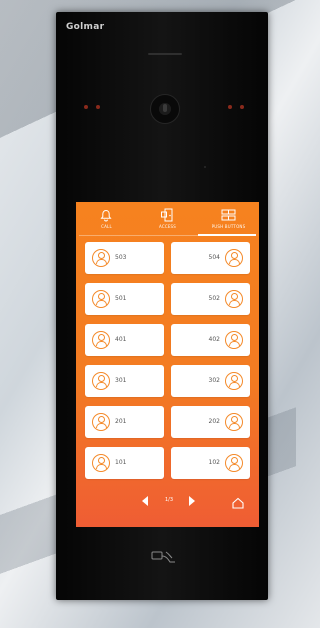 The height and width of the screenshot is (628, 320). What do you see at coordinates (169, 500) in the screenshot?
I see `page-indicator: 1/3` at bounding box center [169, 500].